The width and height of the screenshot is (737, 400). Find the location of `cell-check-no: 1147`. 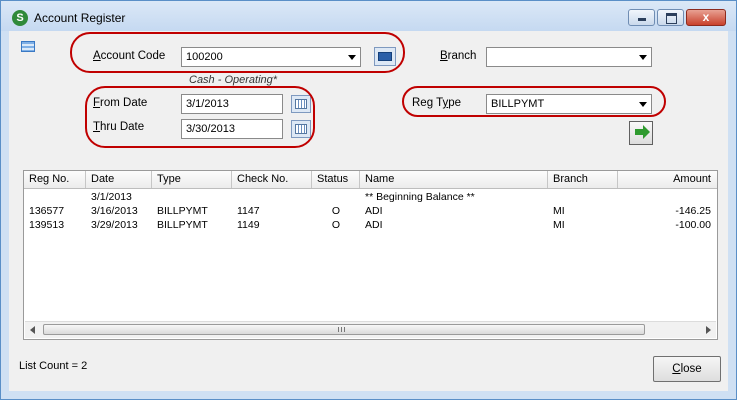

cell-check-no: 1147 is located at coordinates (248, 211).